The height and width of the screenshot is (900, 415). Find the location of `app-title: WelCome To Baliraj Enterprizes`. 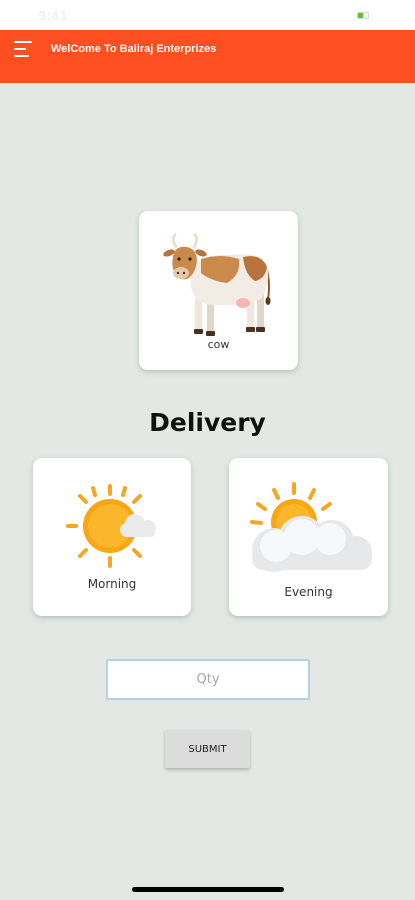

app-title: WelCome To Baliraj Enterprizes is located at coordinates (134, 49).